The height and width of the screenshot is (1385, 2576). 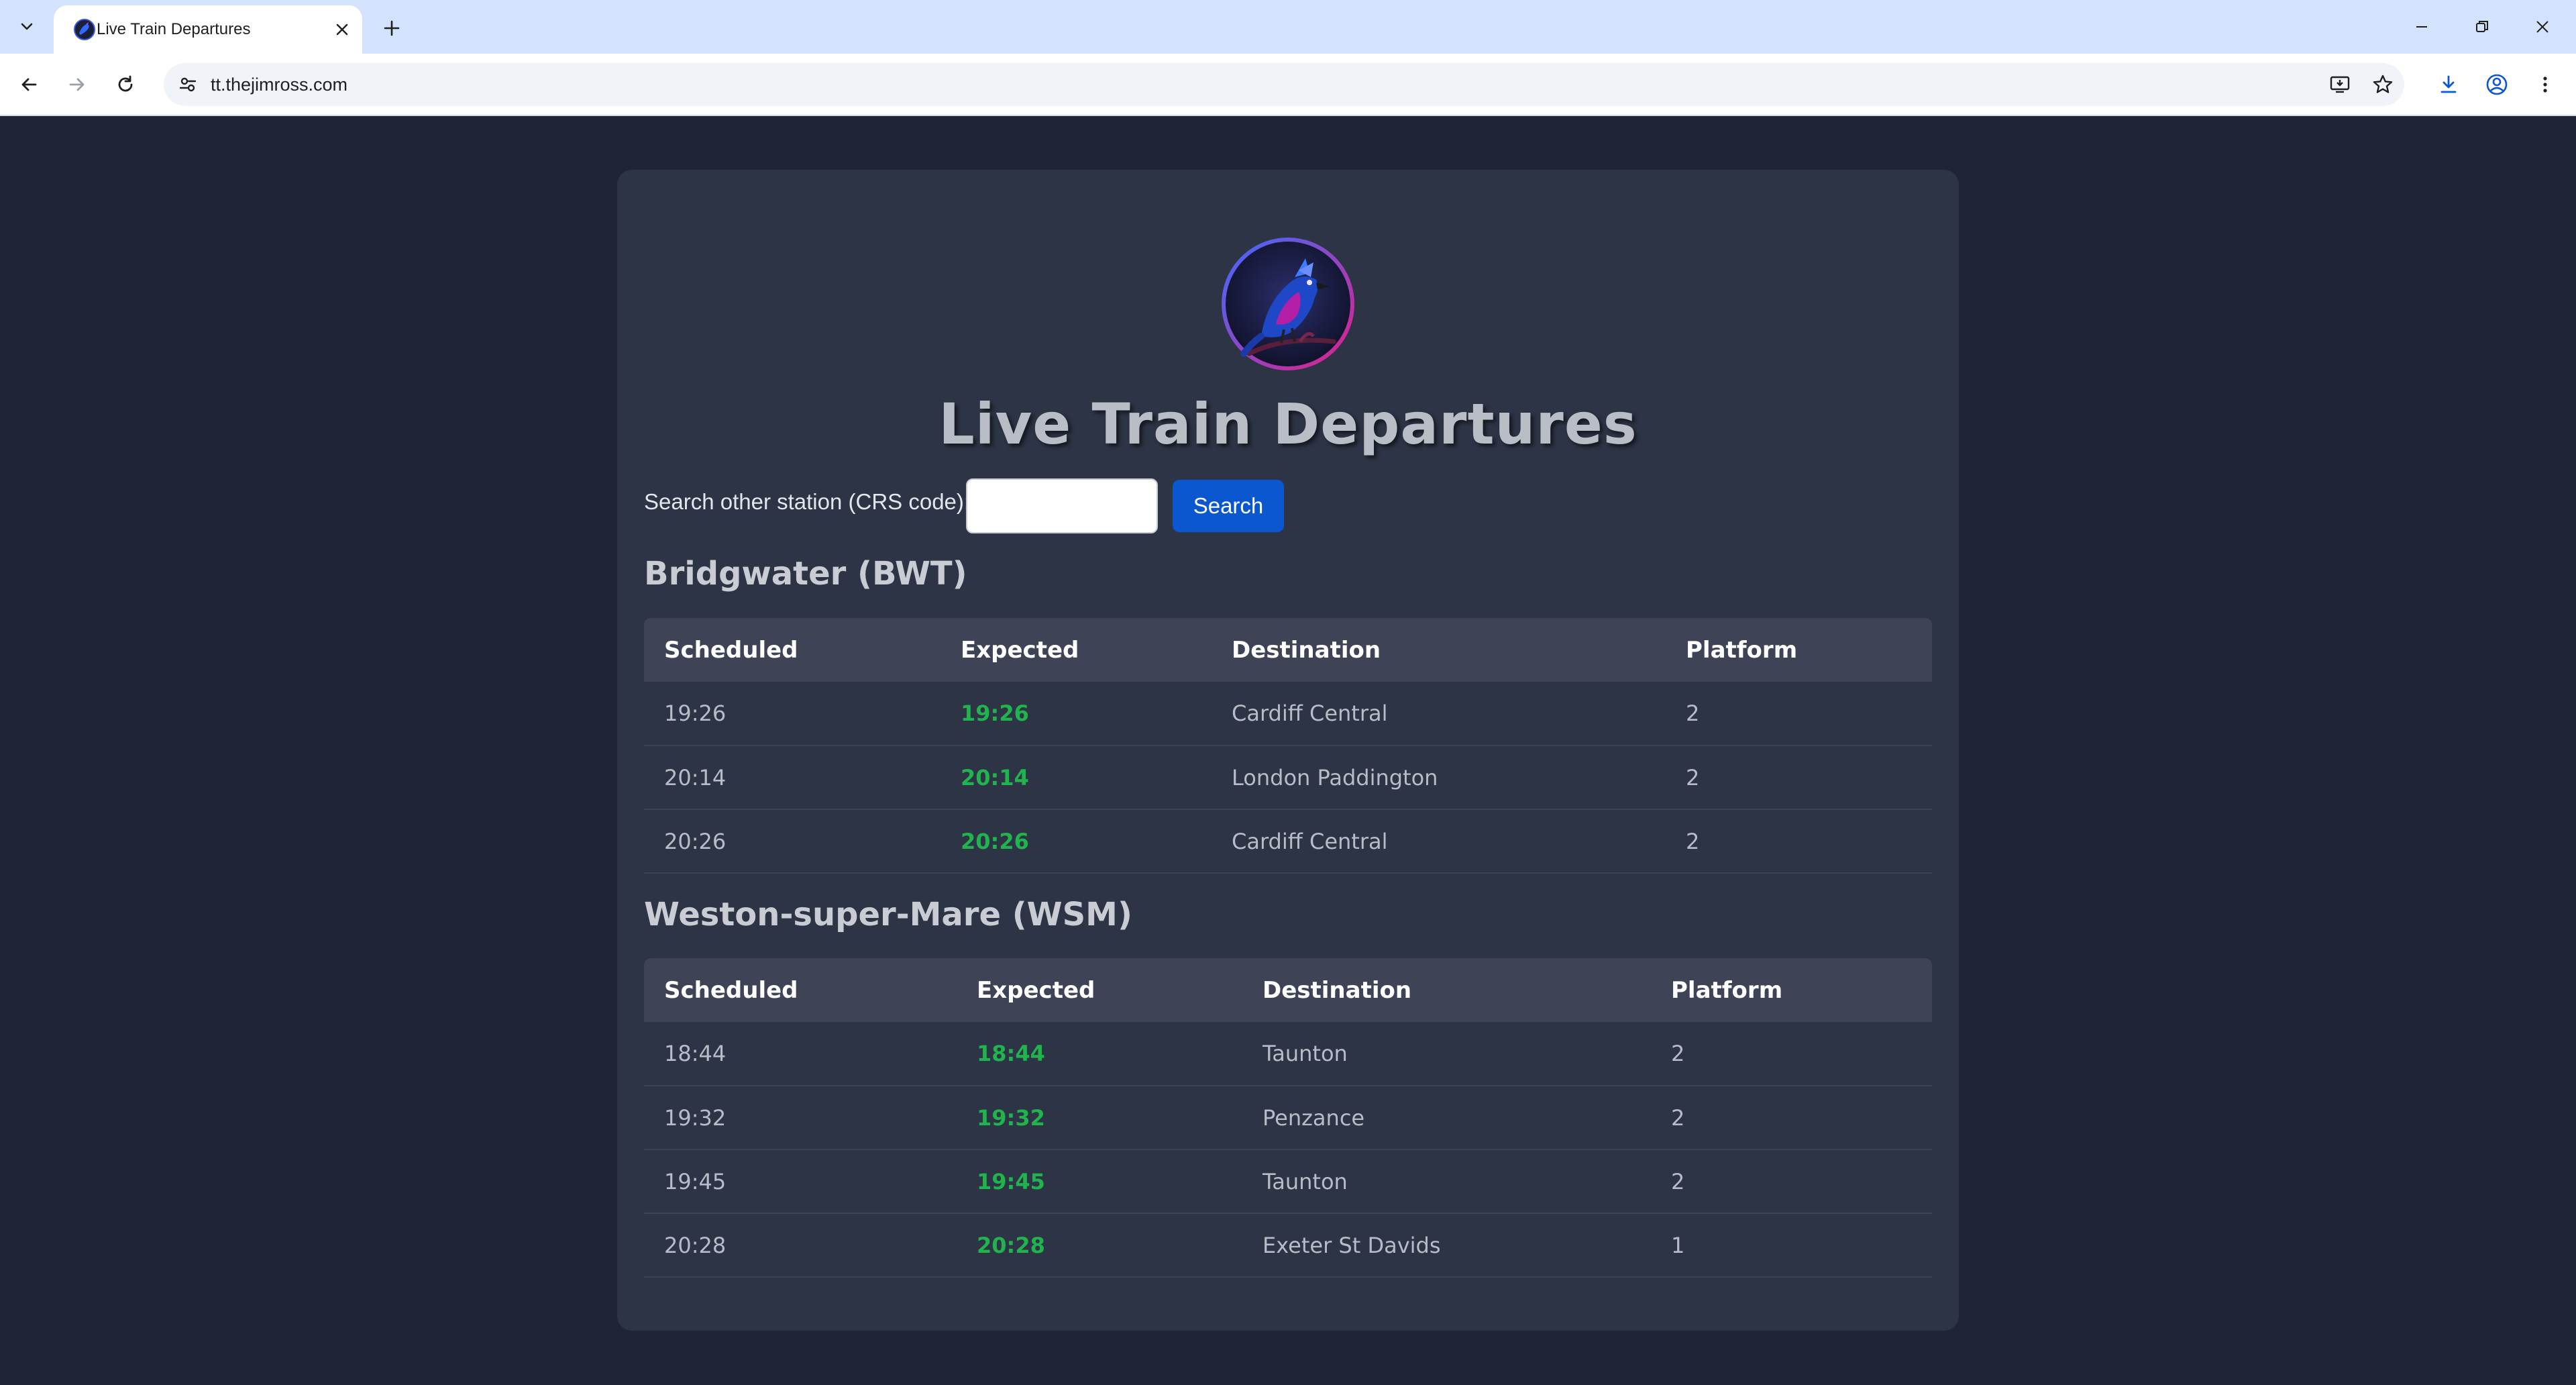 I want to click on blue-jay-favicon-icon, so click(x=84, y=29).